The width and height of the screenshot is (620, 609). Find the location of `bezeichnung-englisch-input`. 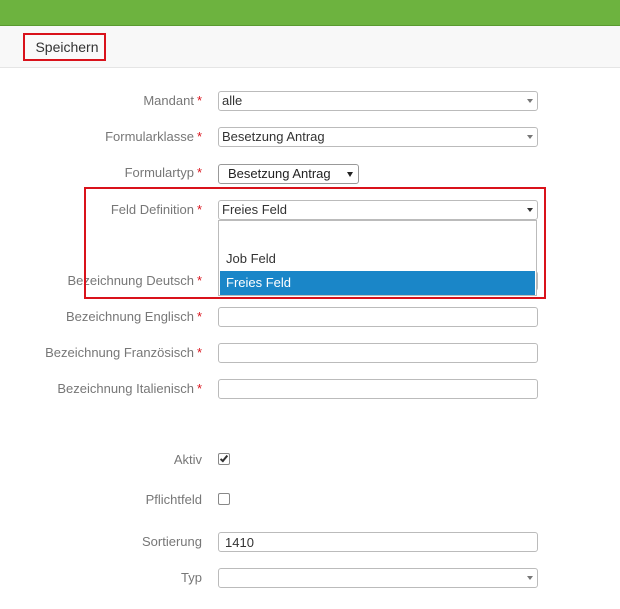

bezeichnung-englisch-input is located at coordinates (378, 317).